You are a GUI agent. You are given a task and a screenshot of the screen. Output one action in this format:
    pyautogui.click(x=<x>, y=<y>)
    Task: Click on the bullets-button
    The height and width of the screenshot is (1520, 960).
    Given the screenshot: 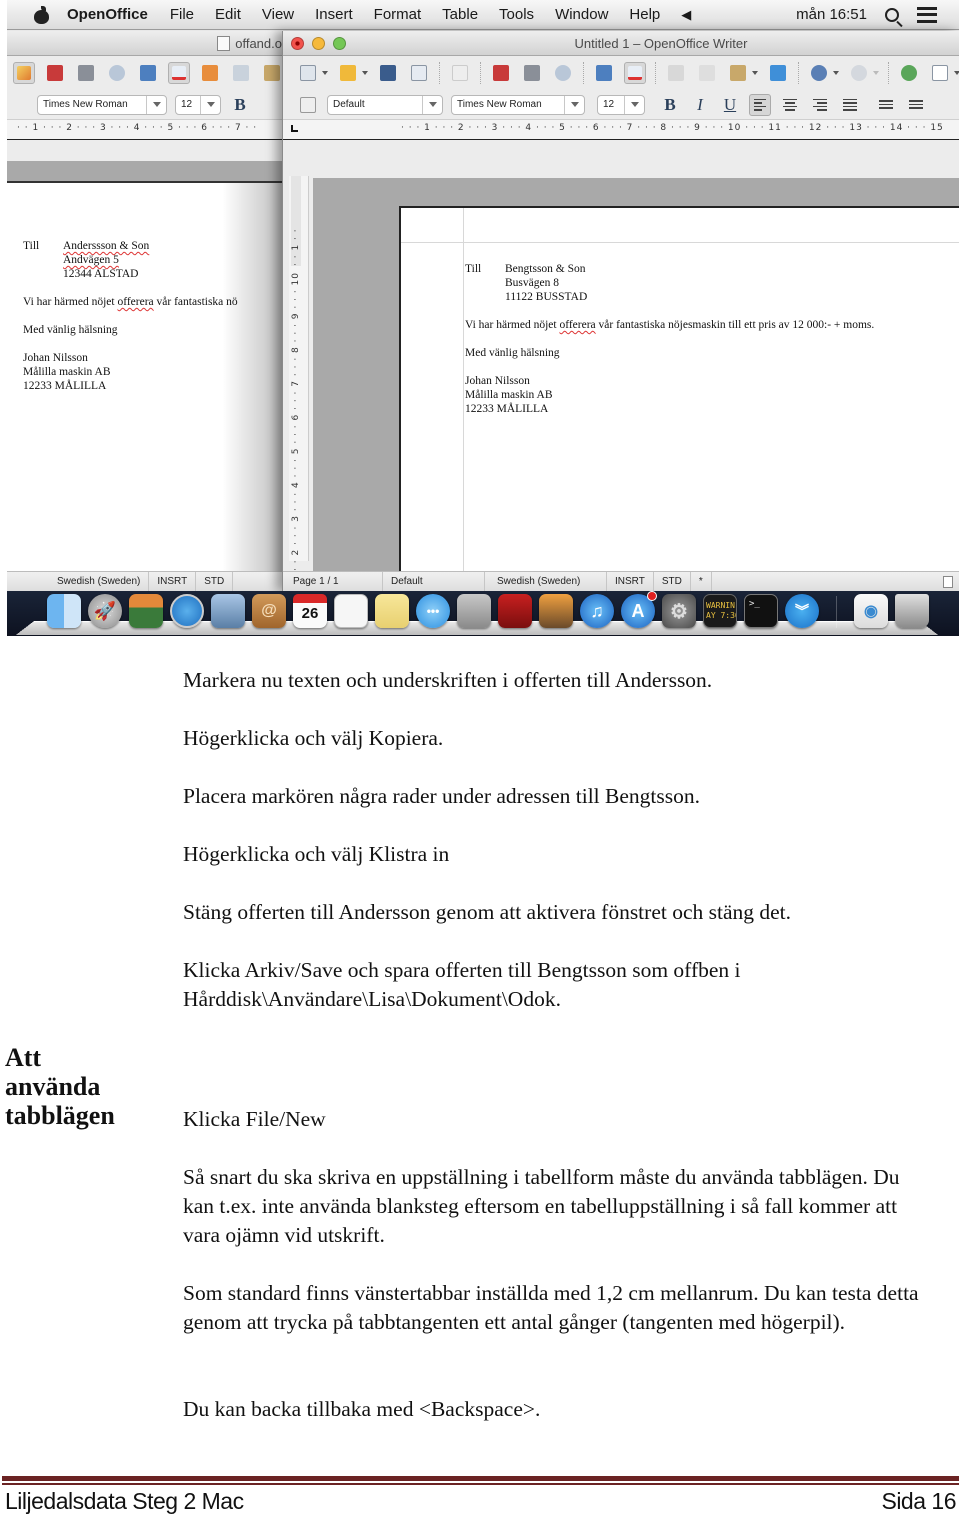 What is the action you would take?
    pyautogui.click(x=916, y=105)
    